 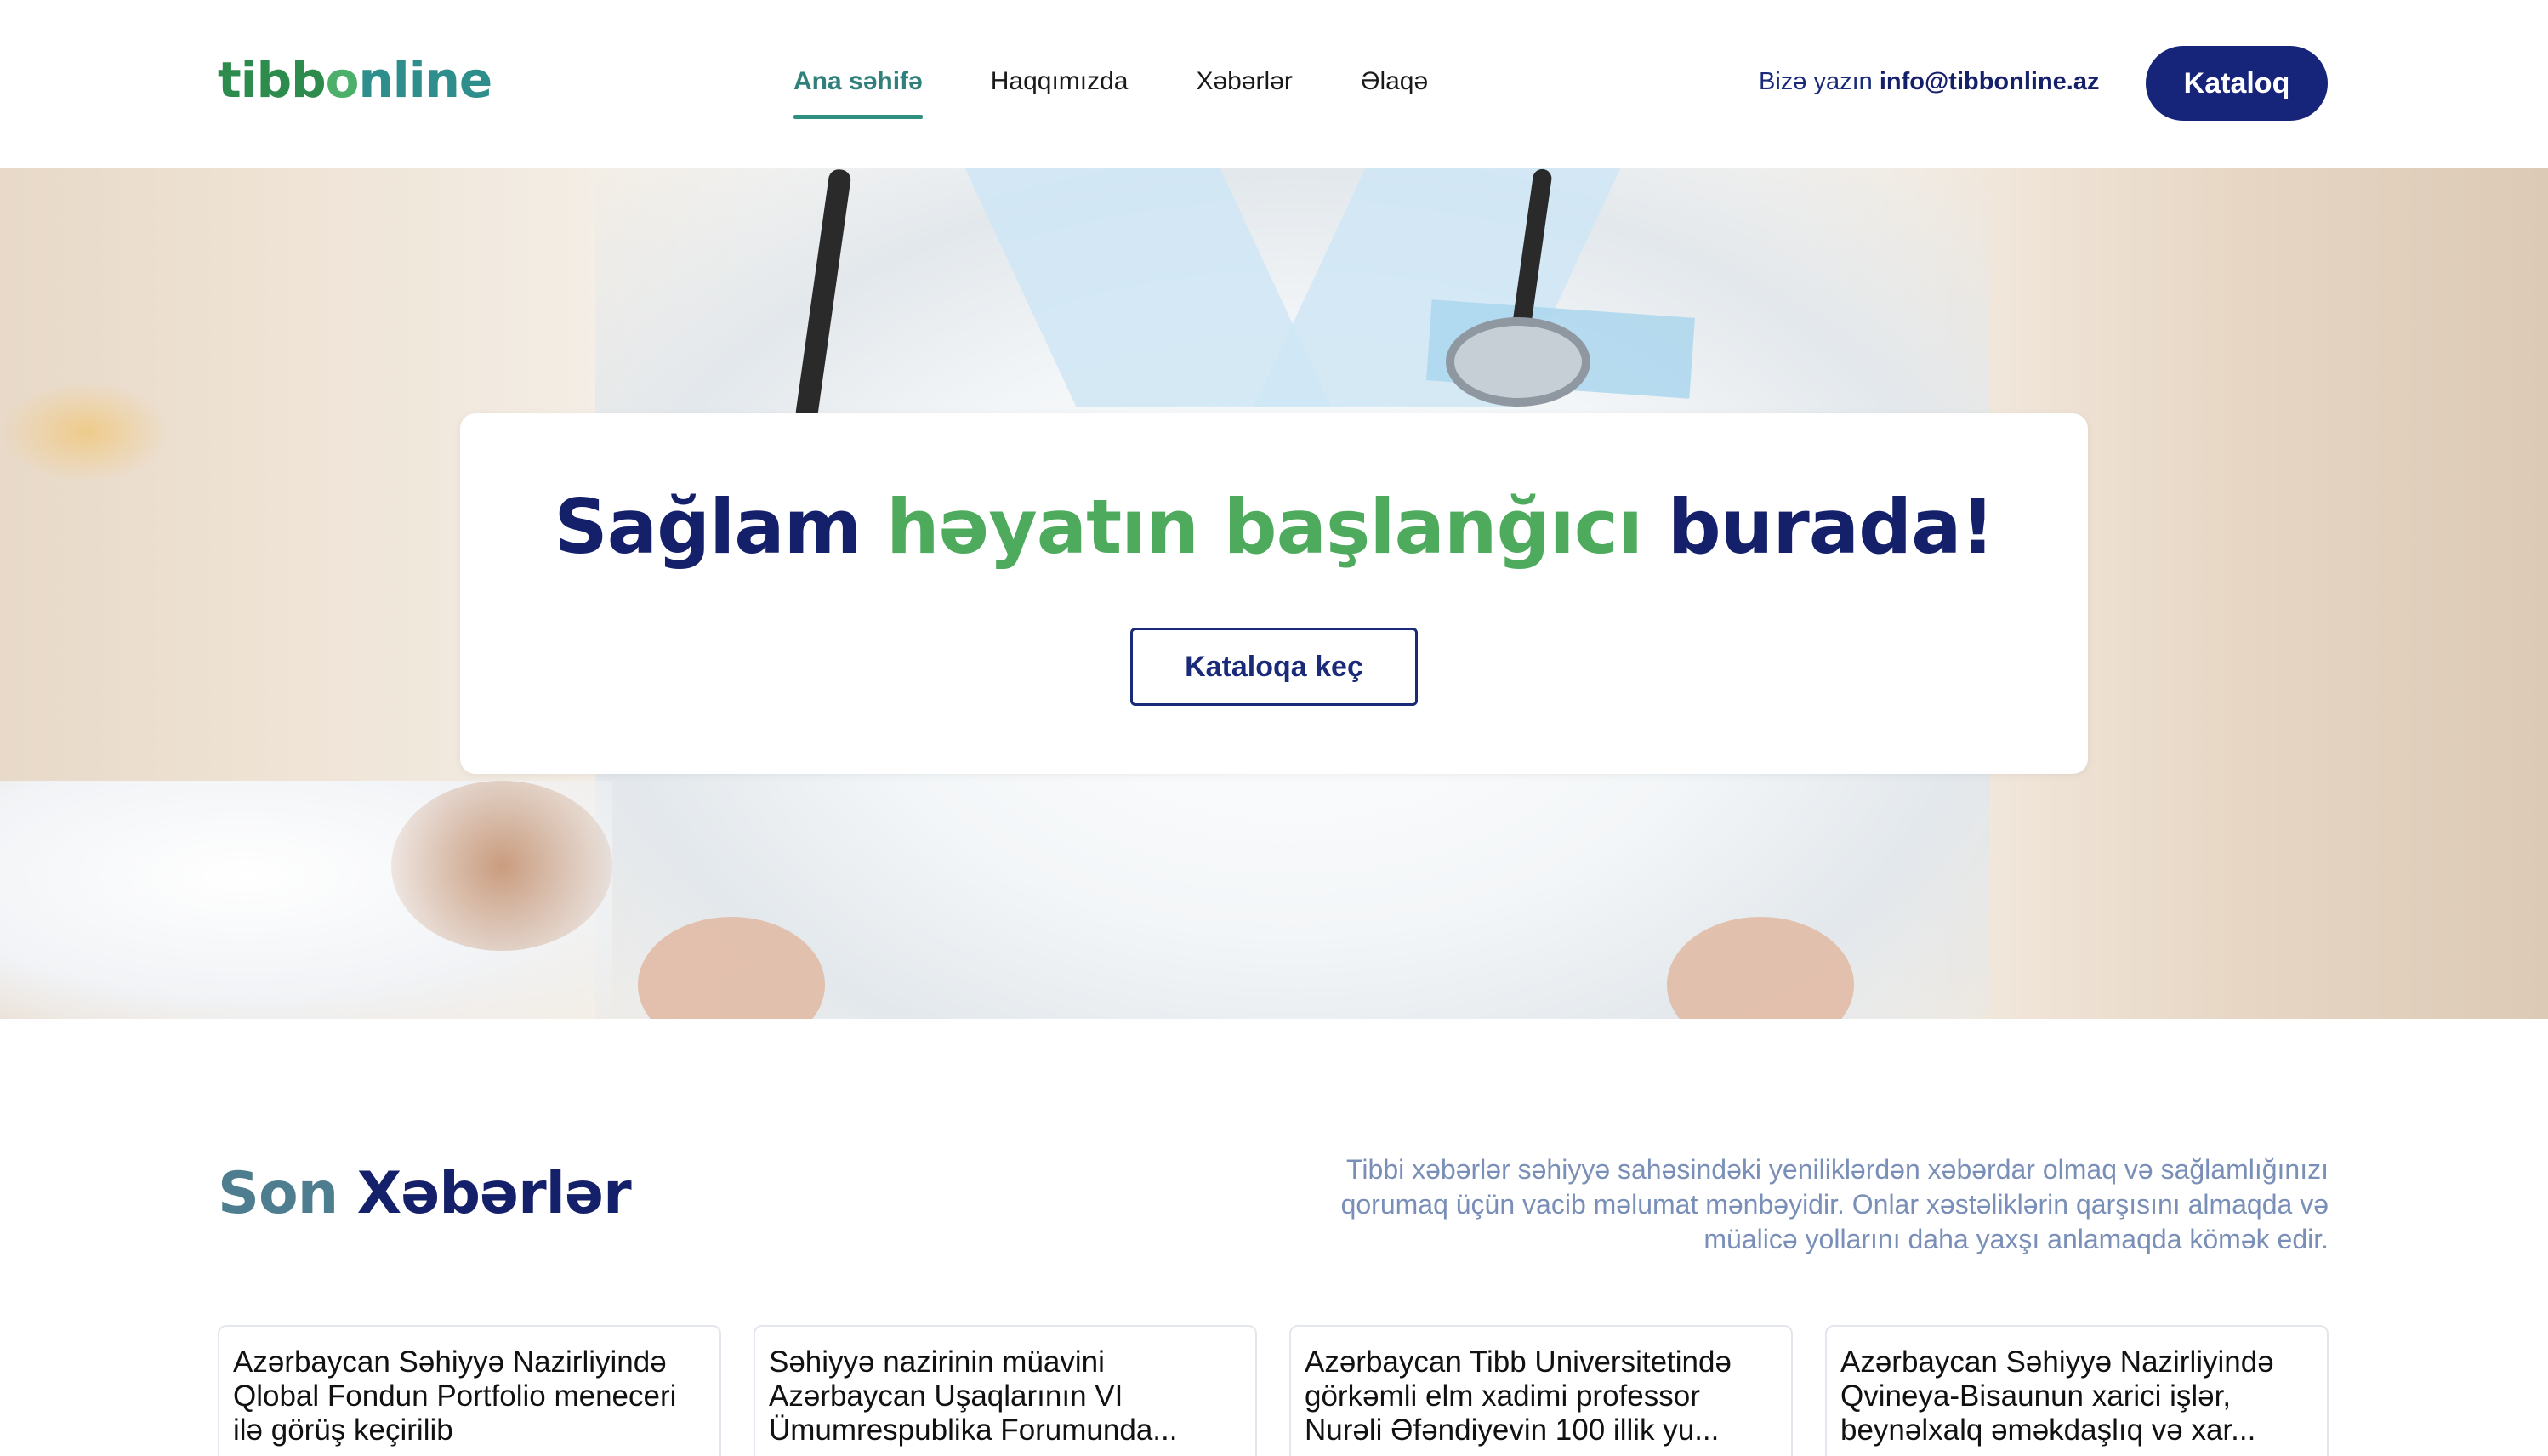 I want to click on hero-title-part-2: həyatın başlanğıcı, so click(x=1264, y=527).